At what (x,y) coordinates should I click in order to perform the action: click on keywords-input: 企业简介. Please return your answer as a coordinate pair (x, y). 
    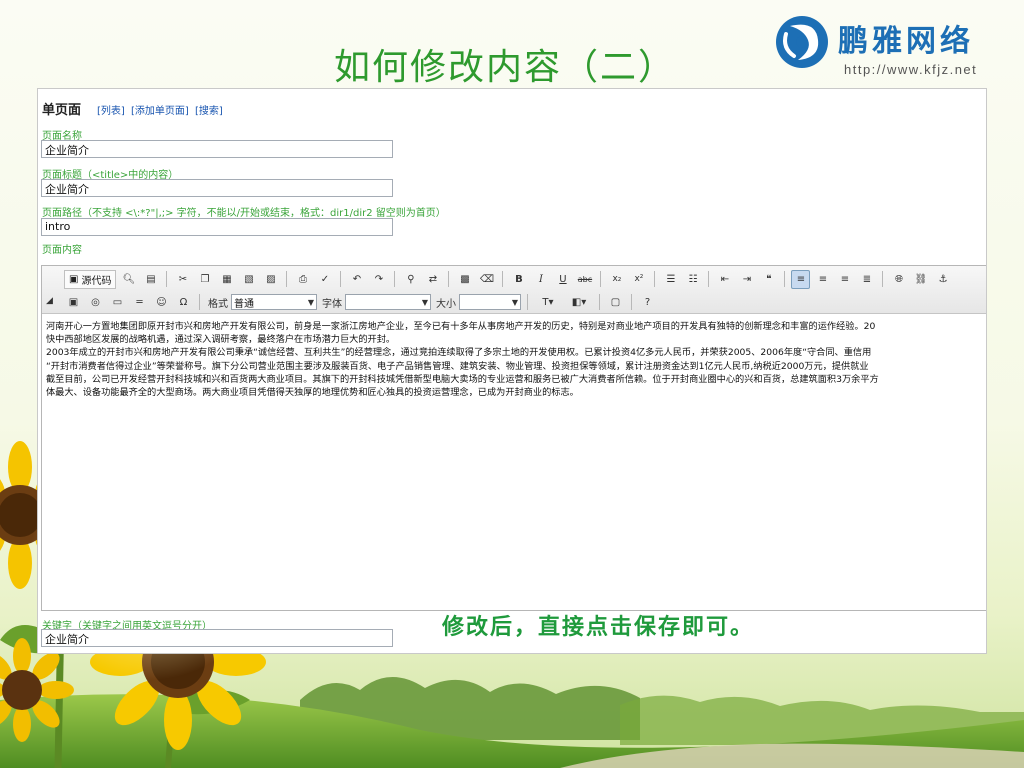
    Looking at the image, I should click on (217, 638).